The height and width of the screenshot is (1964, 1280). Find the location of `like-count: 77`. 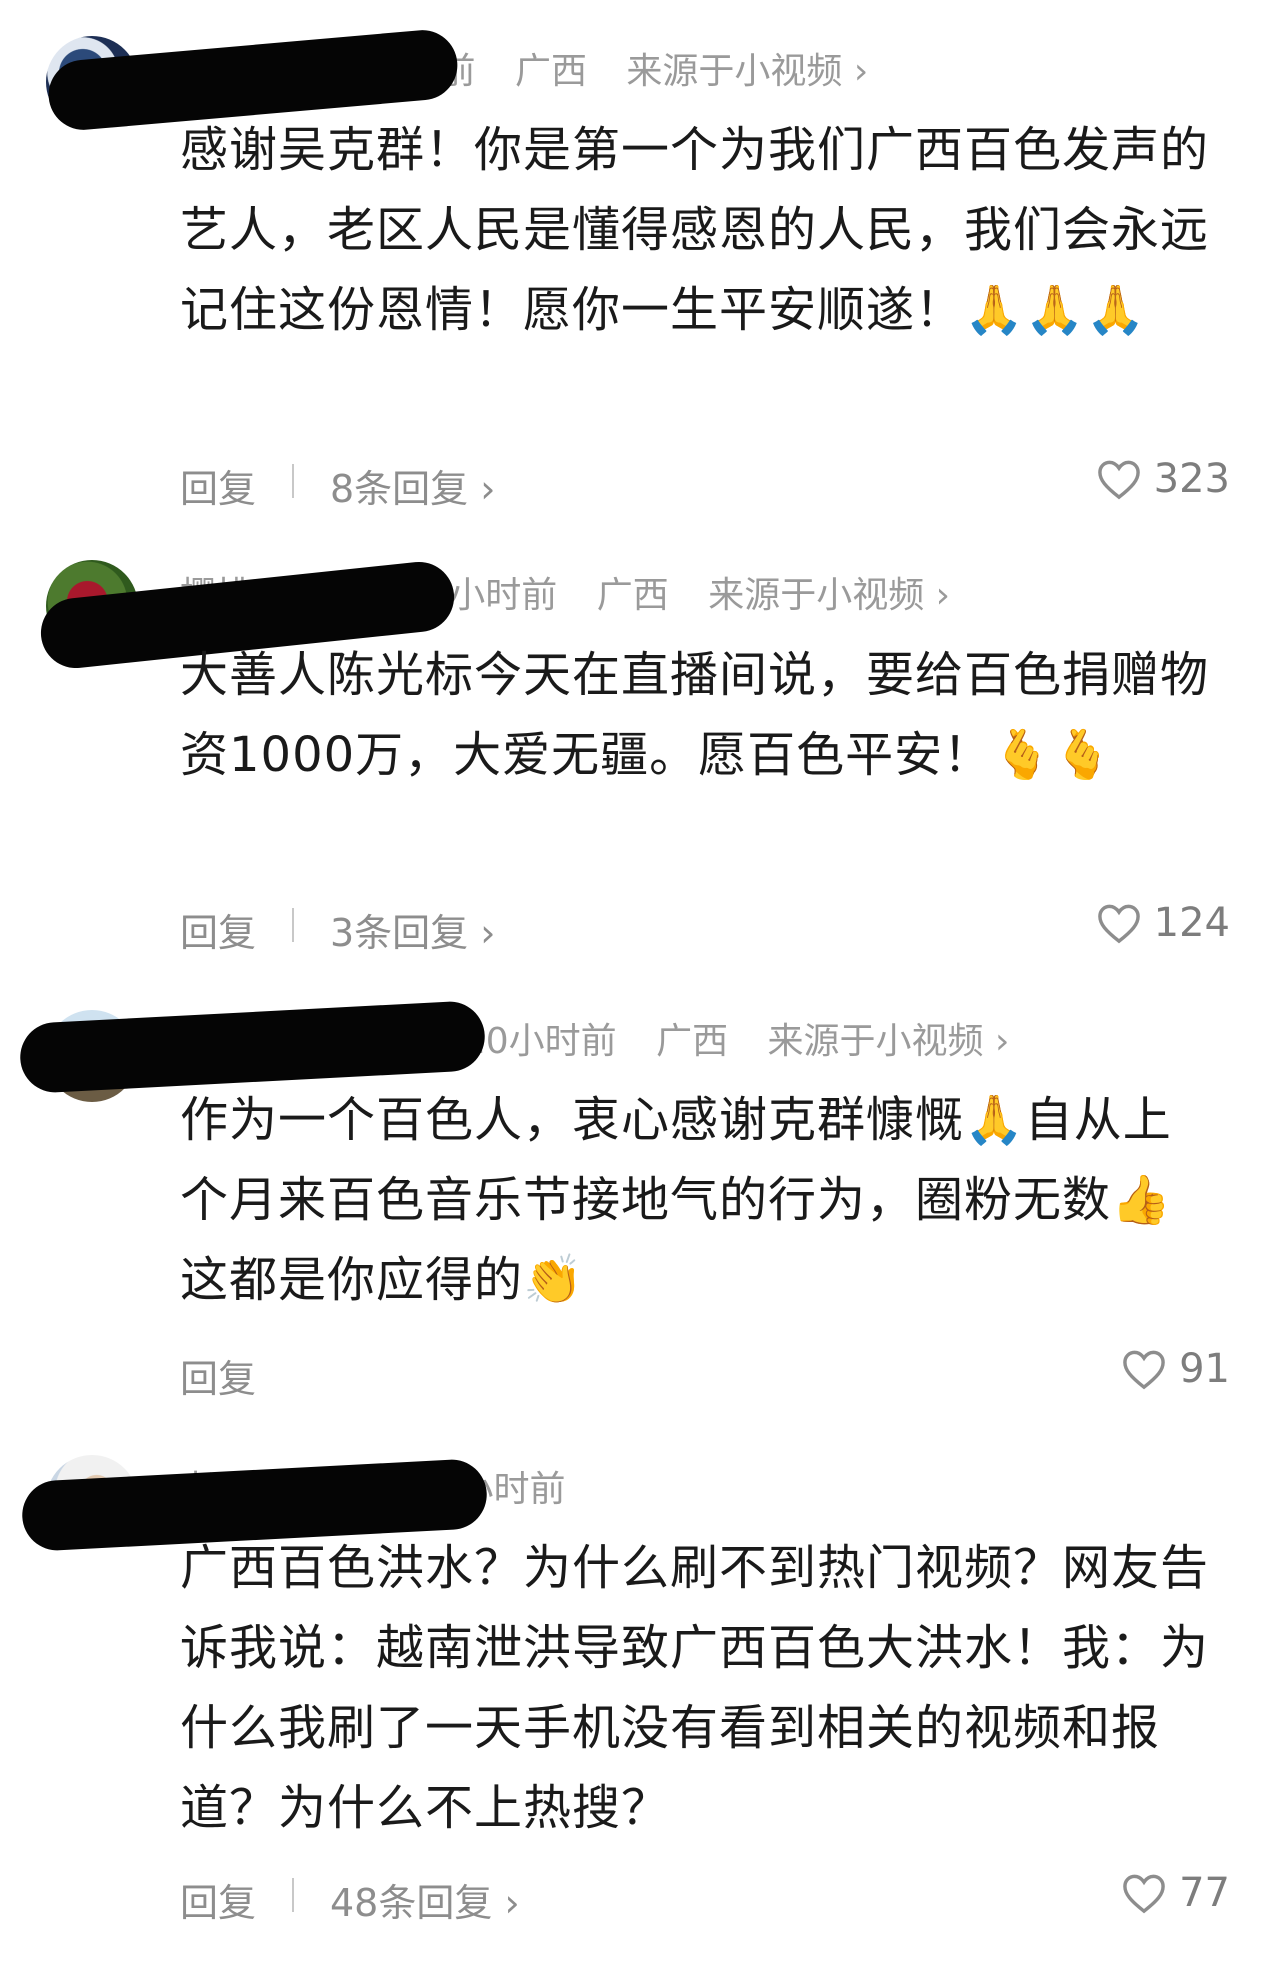

like-count: 77 is located at coordinates (1204, 1893).